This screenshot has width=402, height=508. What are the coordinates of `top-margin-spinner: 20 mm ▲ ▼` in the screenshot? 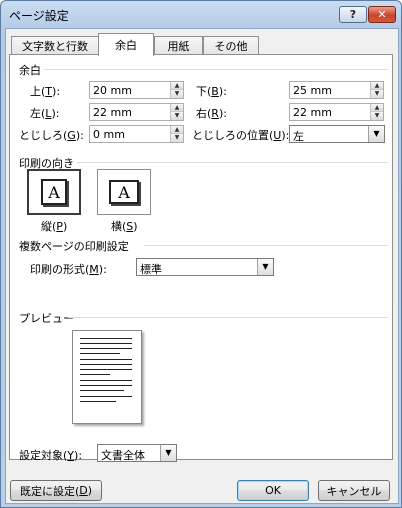 It's located at (136, 90).